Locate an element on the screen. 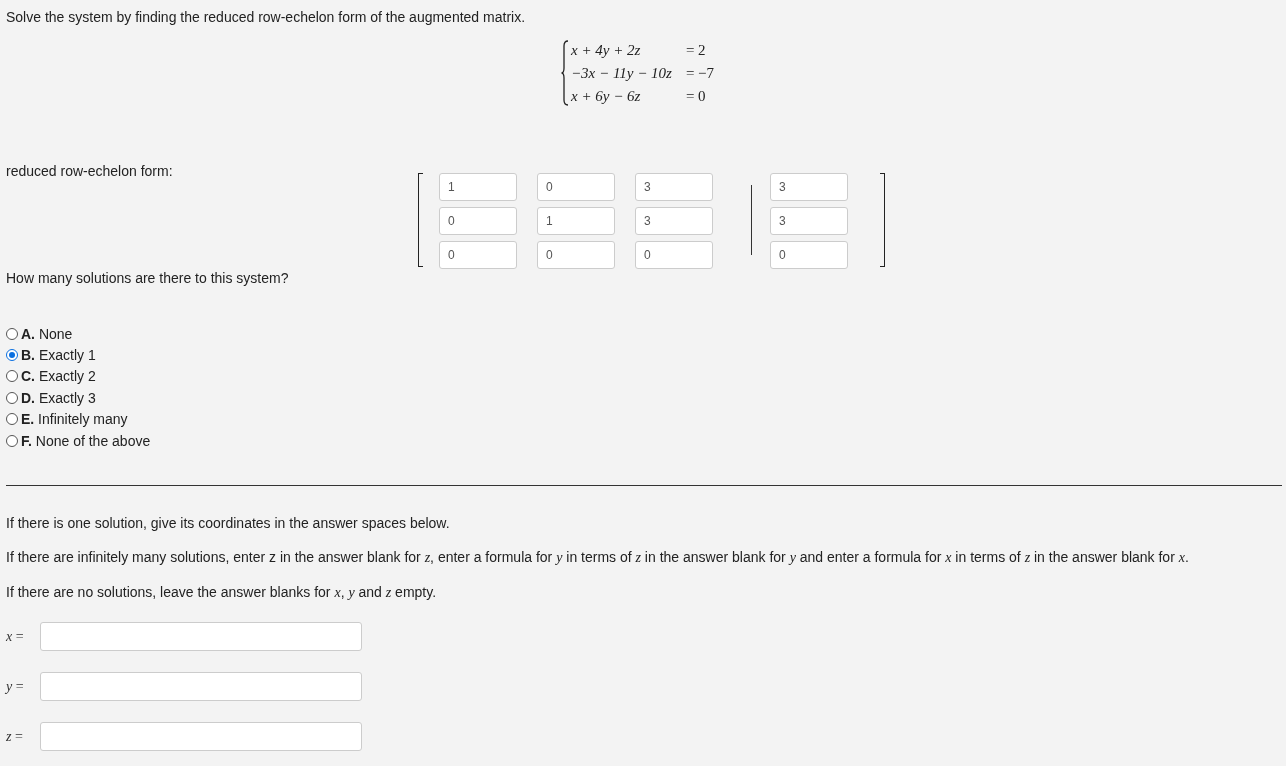  option-label: F. None of the above is located at coordinates (86, 440).